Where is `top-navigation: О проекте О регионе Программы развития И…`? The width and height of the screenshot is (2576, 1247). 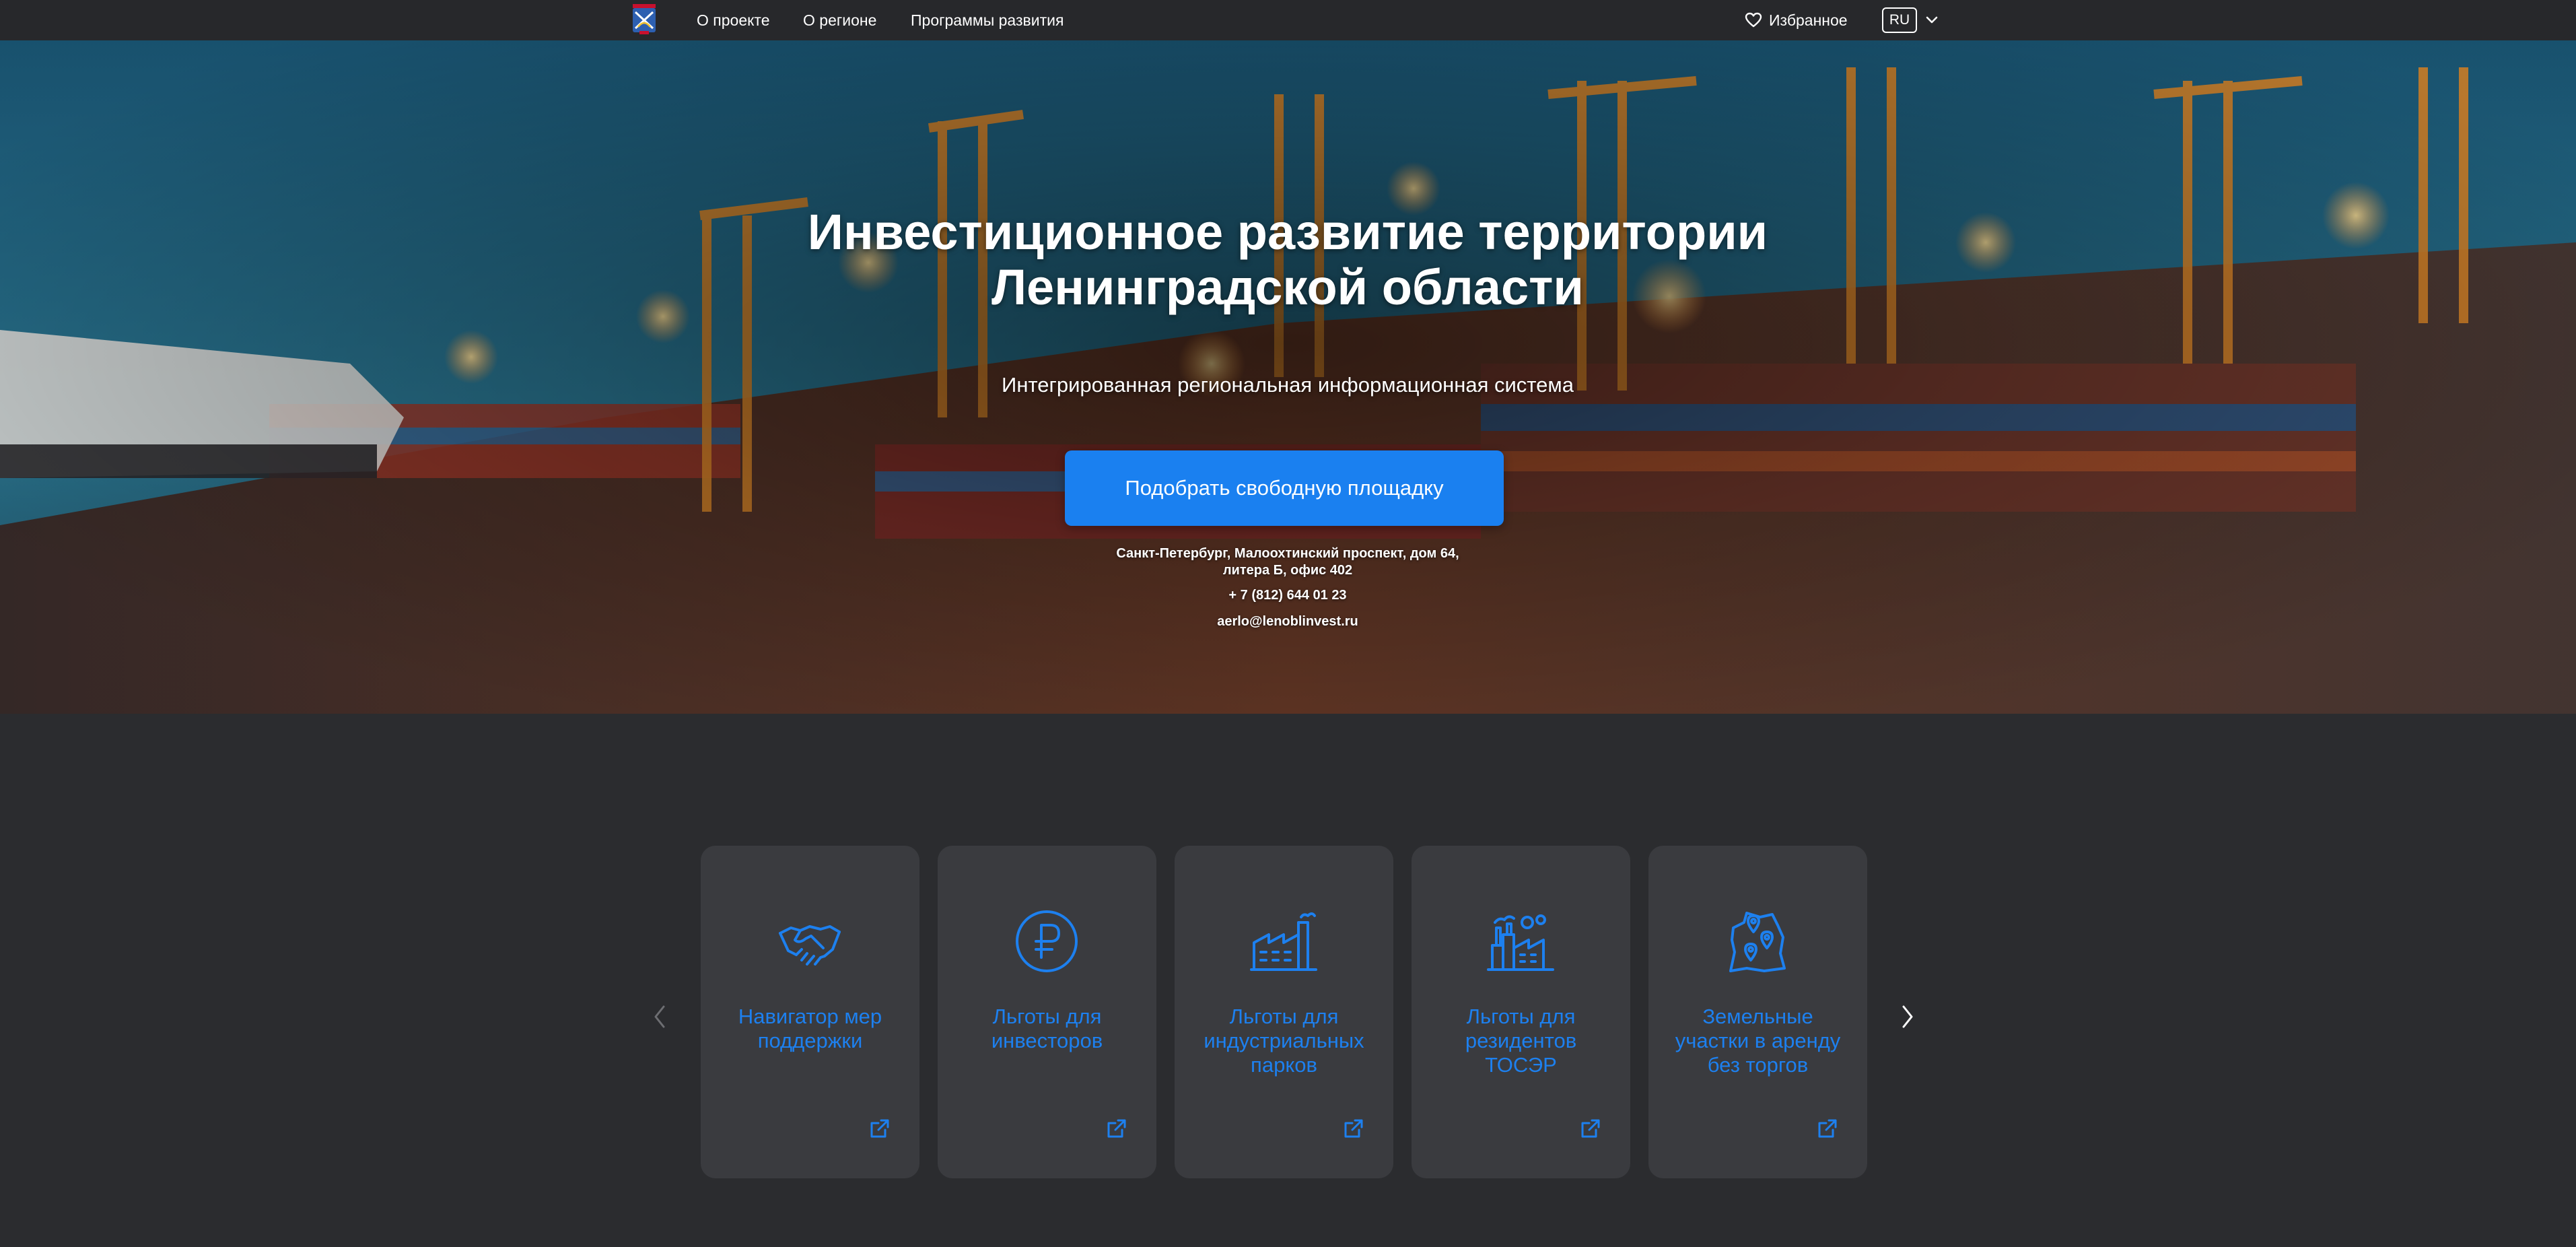 top-navigation: О проекте О регионе Программы развития И… is located at coordinates (1288, 20).